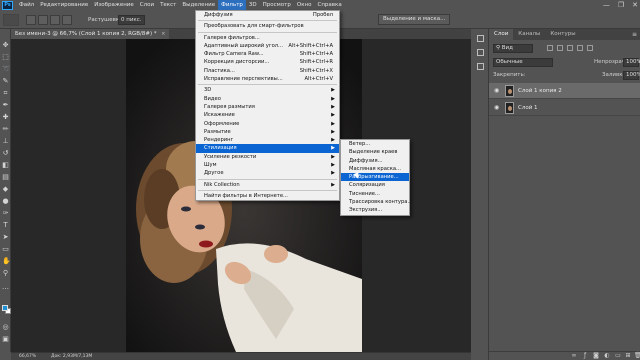 The height and width of the screenshot is (360, 640). I want to click on feather-input: 0 пикс., so click(131, 20).